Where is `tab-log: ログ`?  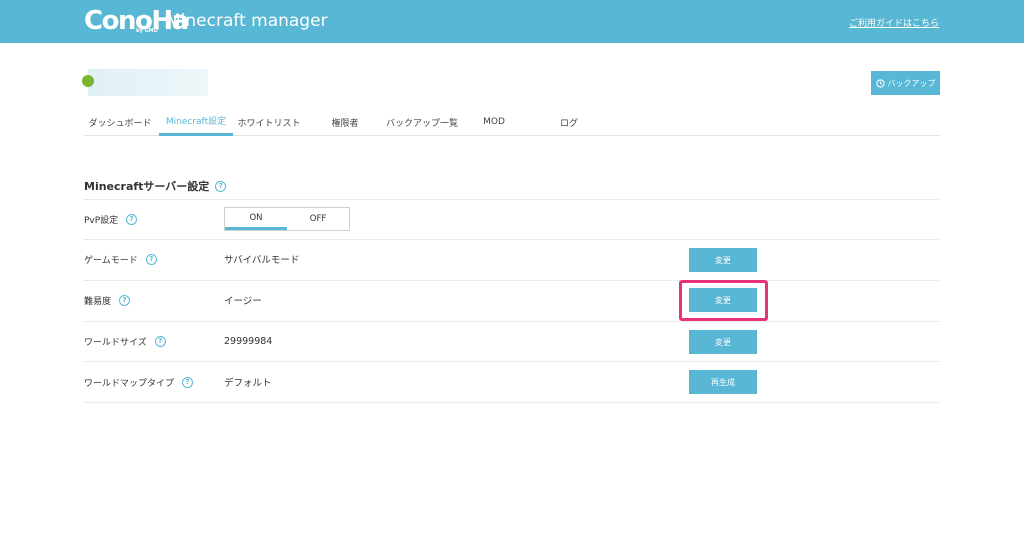
tab-log: ログ is located at coordinates (569, 122).